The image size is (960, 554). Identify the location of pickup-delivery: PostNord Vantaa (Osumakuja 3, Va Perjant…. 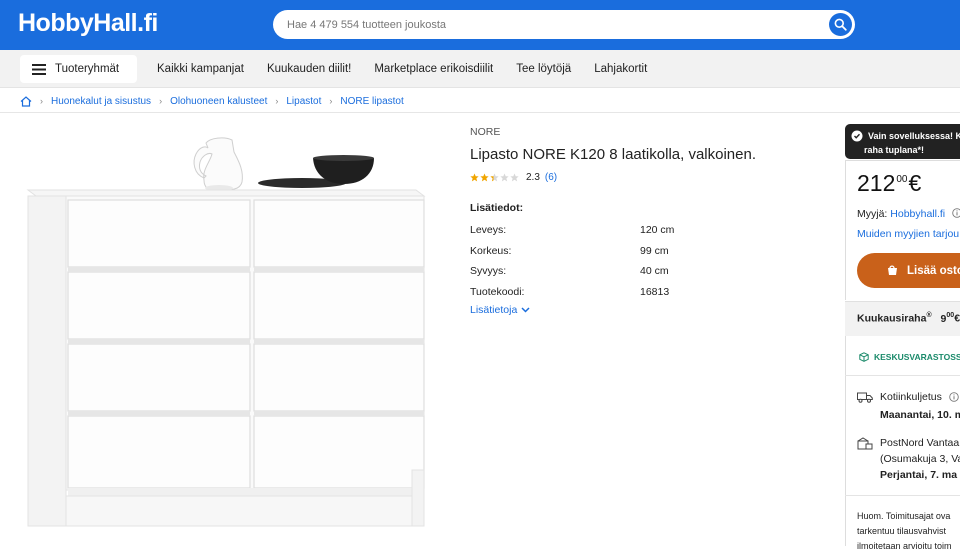
(908, 459).